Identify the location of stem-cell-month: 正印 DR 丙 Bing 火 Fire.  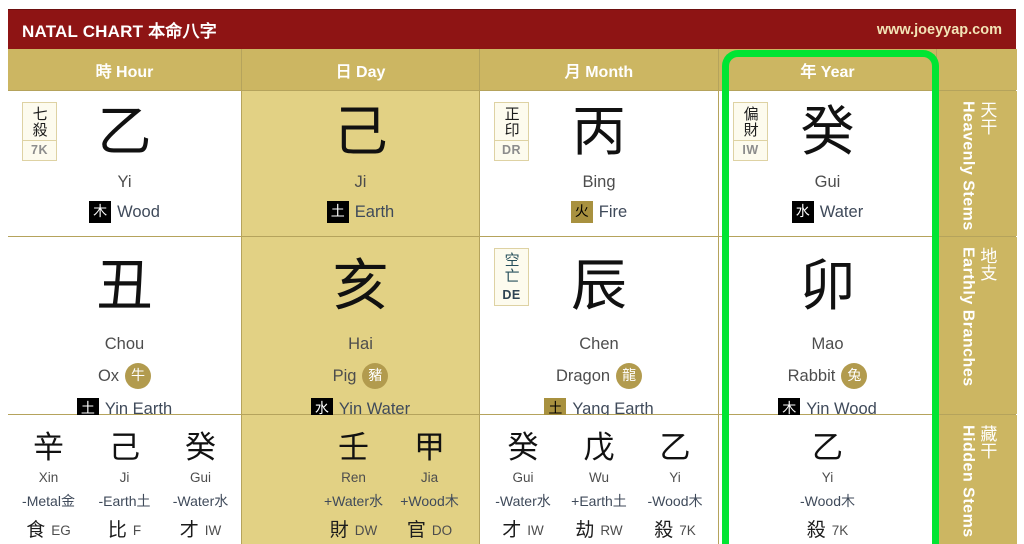
(599, 163).